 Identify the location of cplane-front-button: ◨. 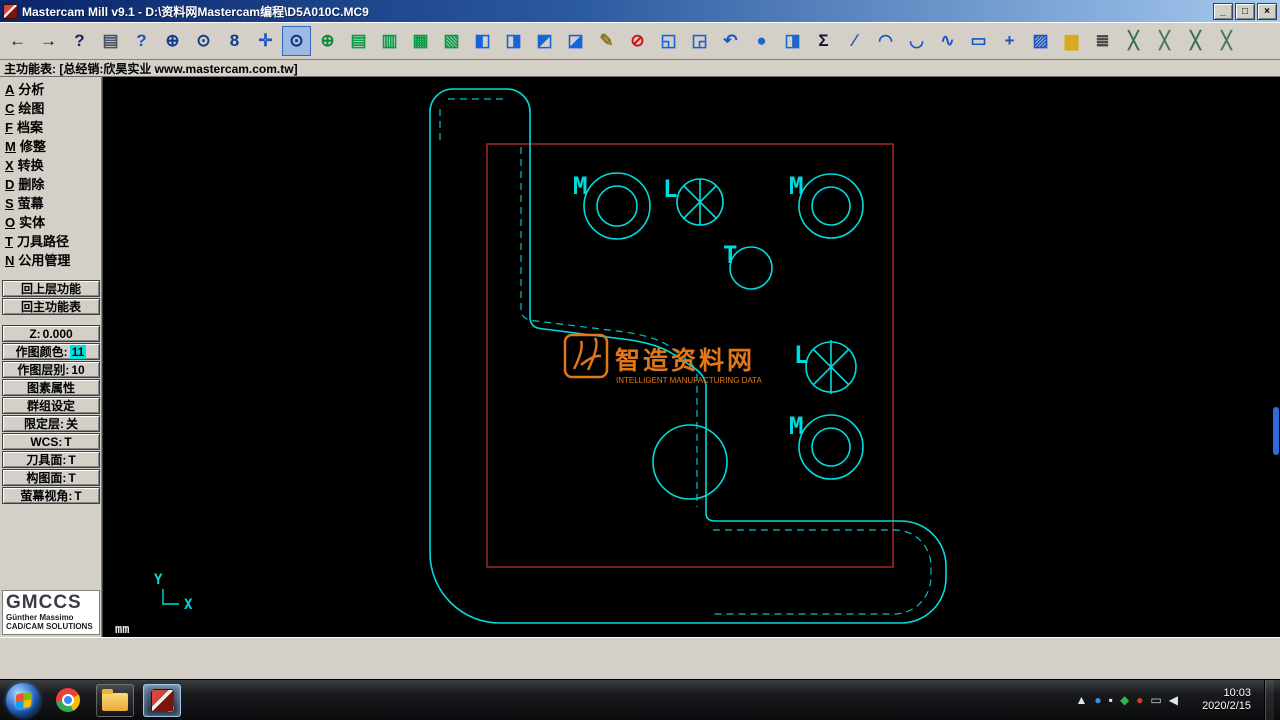
(513, 41).